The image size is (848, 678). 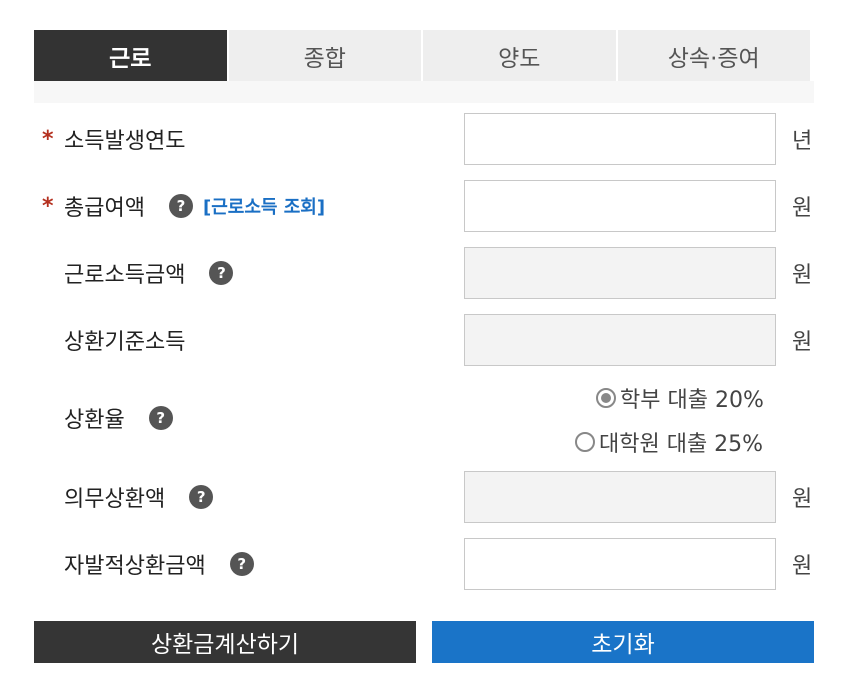 I want to click on radio-selected-icon, so click(x=606, y=398).